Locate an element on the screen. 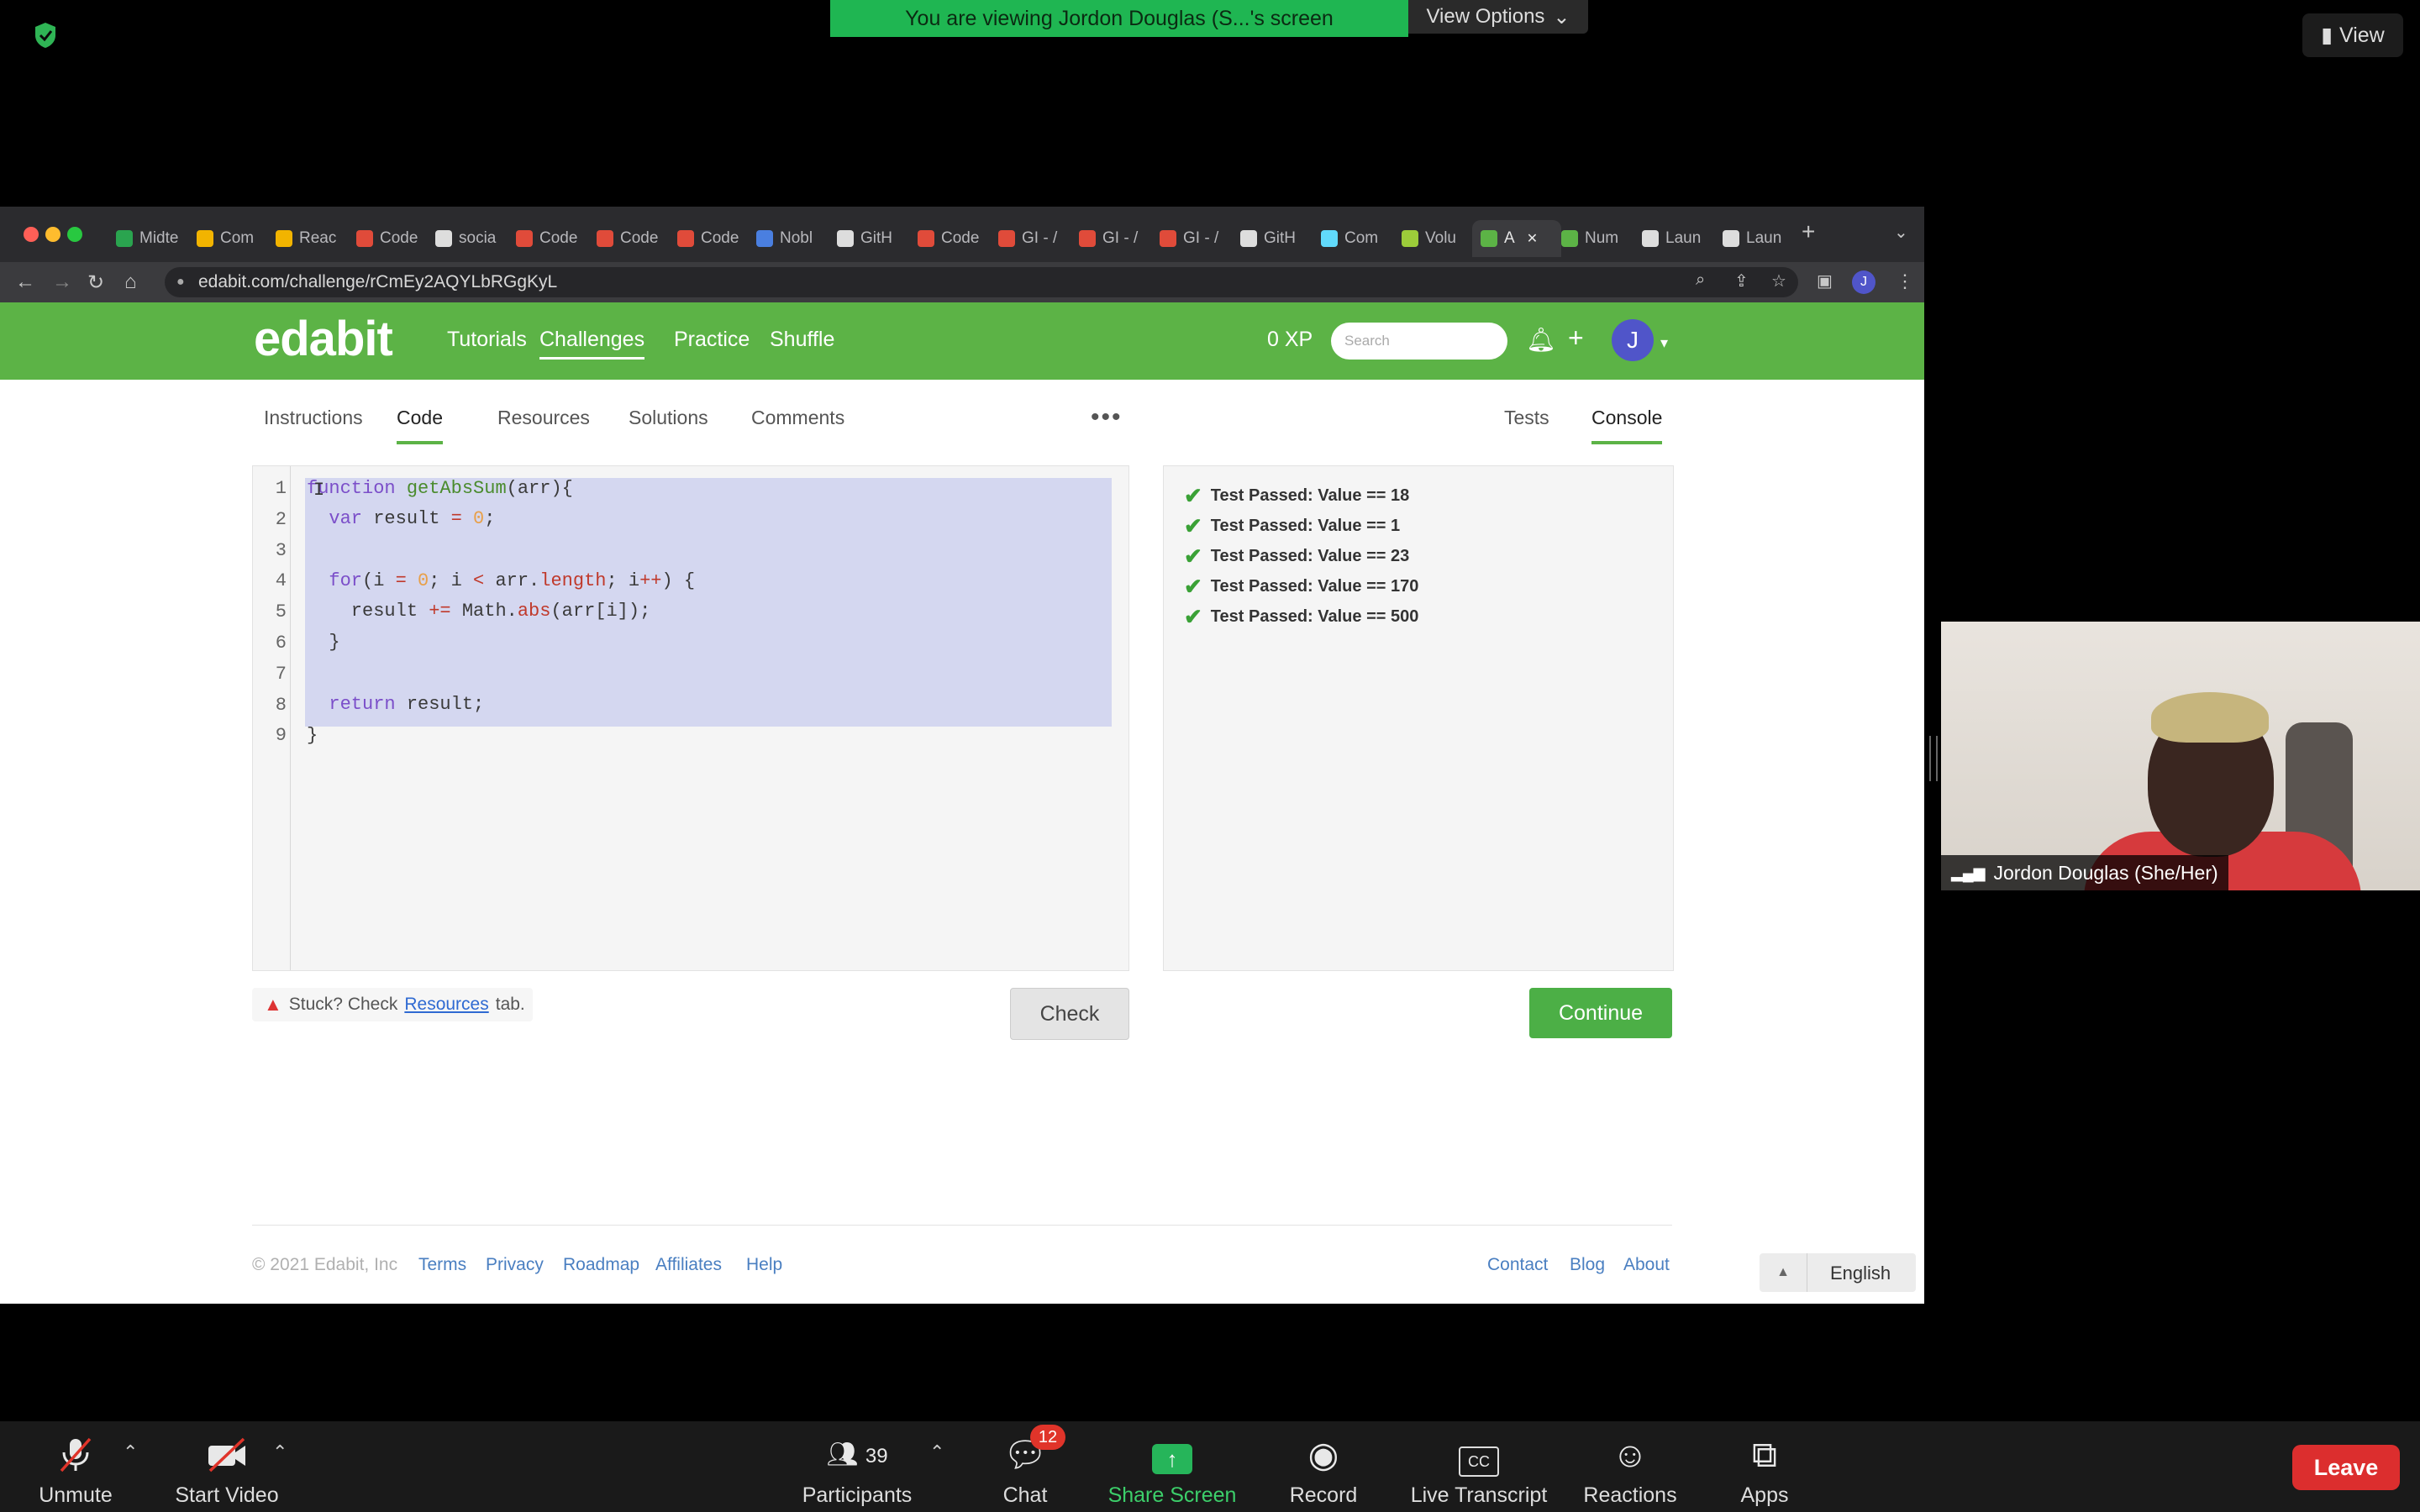 This screenshot has height=1512, width=2420. video-person is located at coordinates (2210, 717).